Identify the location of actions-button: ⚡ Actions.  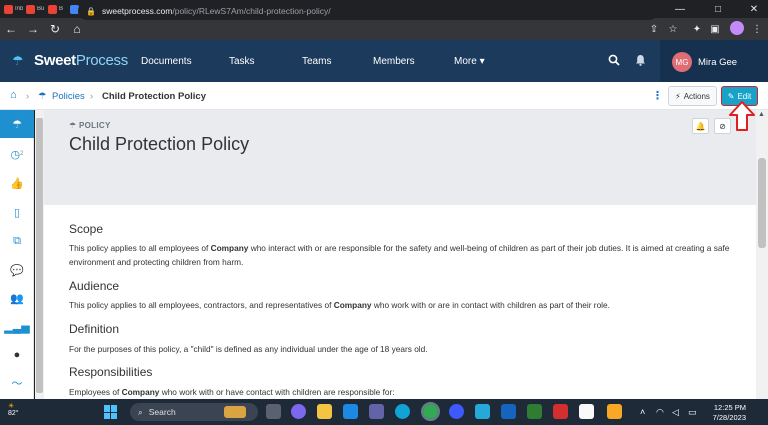
(692, 96).